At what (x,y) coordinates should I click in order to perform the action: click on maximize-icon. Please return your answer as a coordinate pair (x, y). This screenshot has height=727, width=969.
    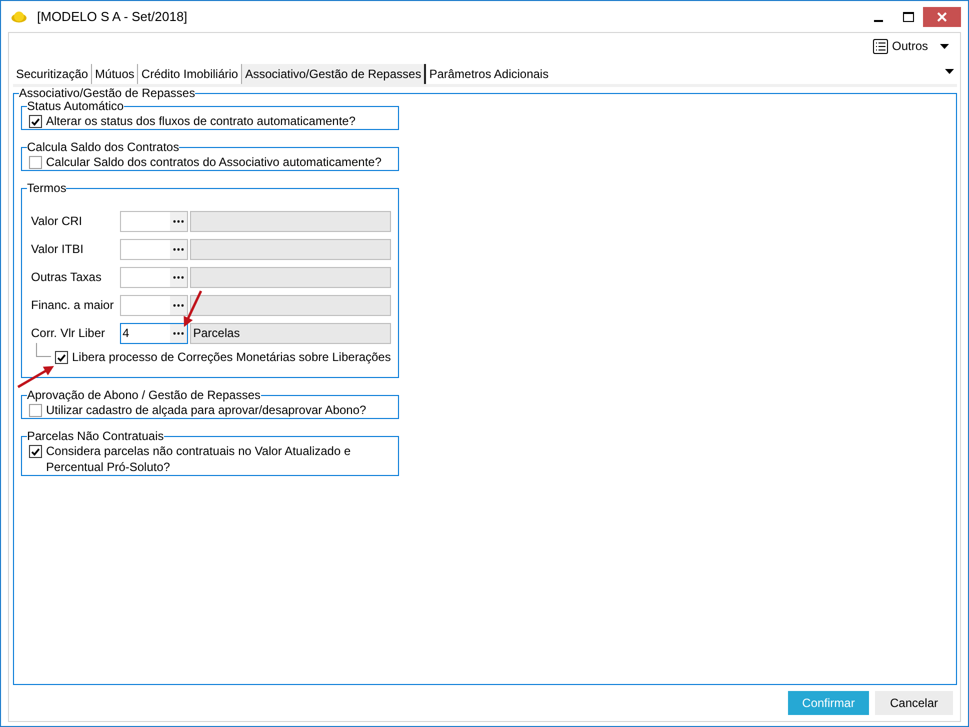
    Looking at the image, I should click on (908, 17).